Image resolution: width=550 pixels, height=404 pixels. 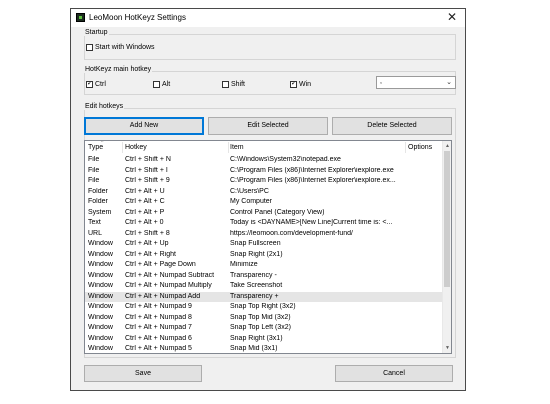 What do you see at coordinates (147, 243) in the screenshot?
I see `row-hotkey-cell: Ctrl + Alt + Up` at bounding box center [147, 243].